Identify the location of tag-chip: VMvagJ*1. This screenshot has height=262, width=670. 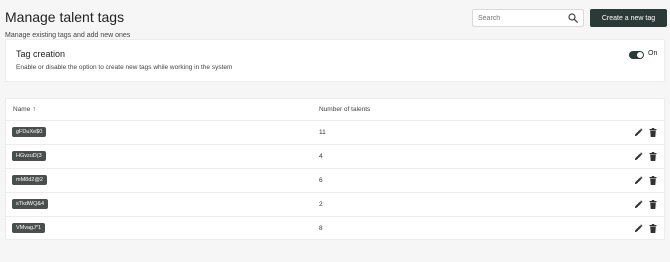
(29, 228).